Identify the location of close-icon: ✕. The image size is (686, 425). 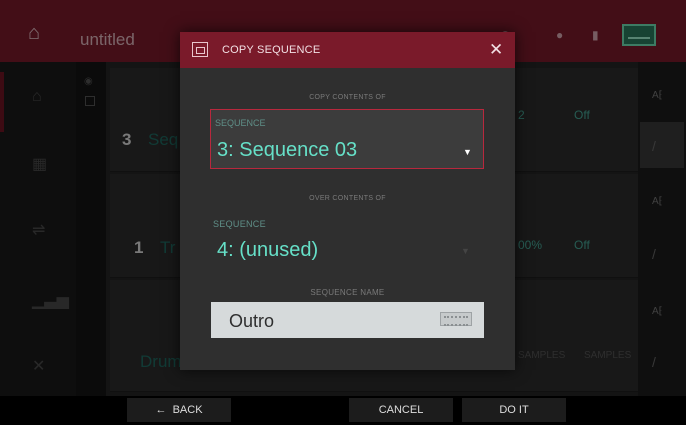
(496, 50).